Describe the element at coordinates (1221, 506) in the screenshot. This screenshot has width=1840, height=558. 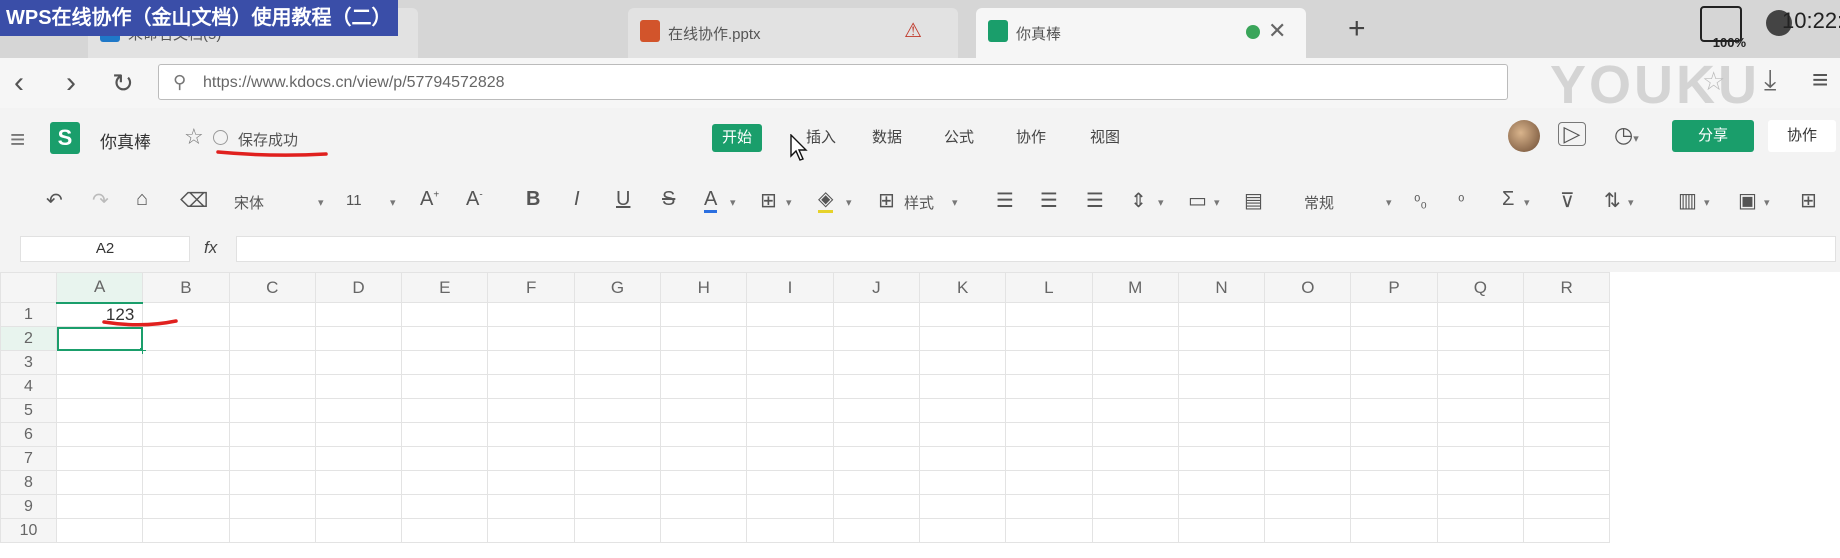
I see `cell-n9` at that location.